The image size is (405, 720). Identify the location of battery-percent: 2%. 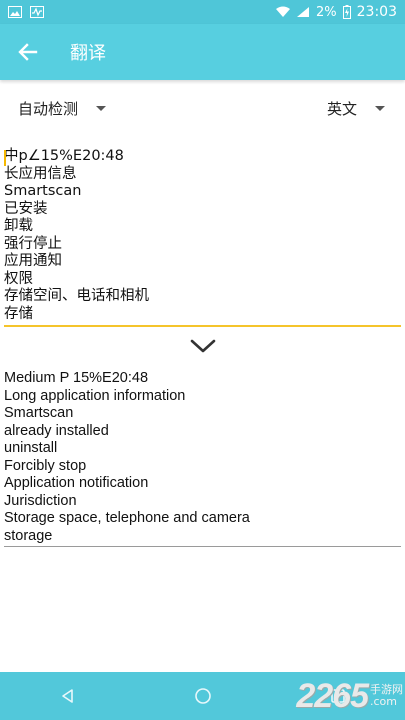
(326, 12).